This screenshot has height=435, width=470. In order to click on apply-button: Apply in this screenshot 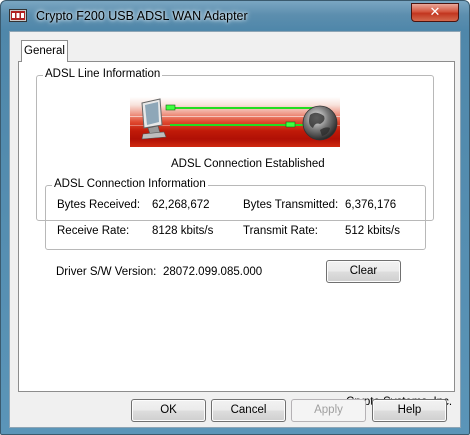, I will do `click(328, 410)`.